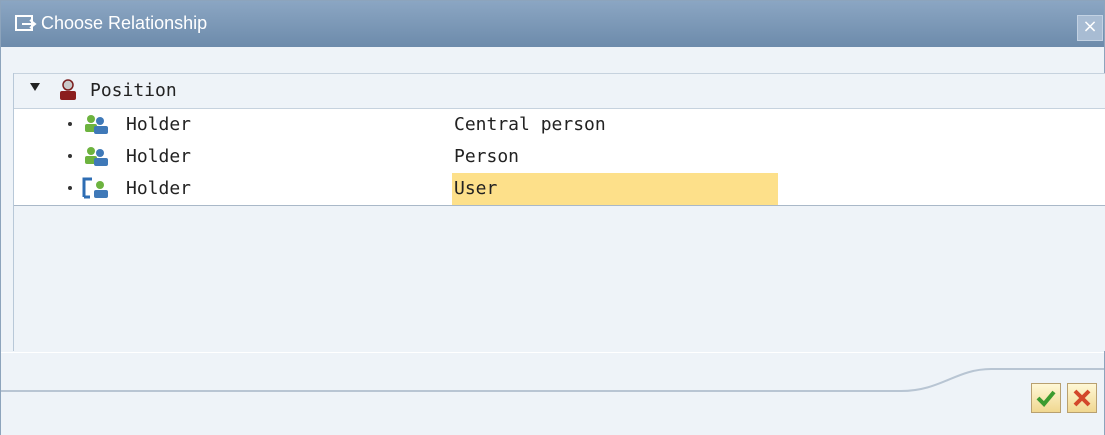 The height and width of the screenshot is (435, 1105). I want to click on tree-row: Holder Person, so click(559, 157).